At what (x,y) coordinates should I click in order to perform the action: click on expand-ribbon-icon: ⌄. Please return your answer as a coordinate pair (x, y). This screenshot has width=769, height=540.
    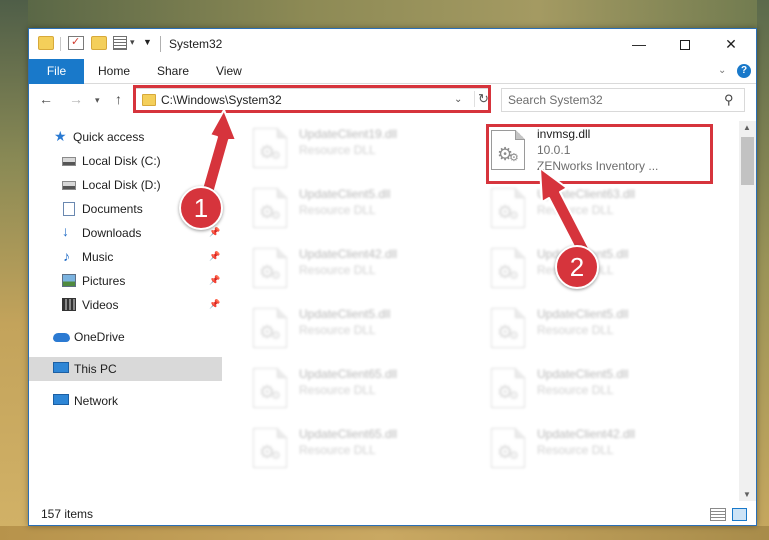
    Looking at the image, I should click on (722, 70).